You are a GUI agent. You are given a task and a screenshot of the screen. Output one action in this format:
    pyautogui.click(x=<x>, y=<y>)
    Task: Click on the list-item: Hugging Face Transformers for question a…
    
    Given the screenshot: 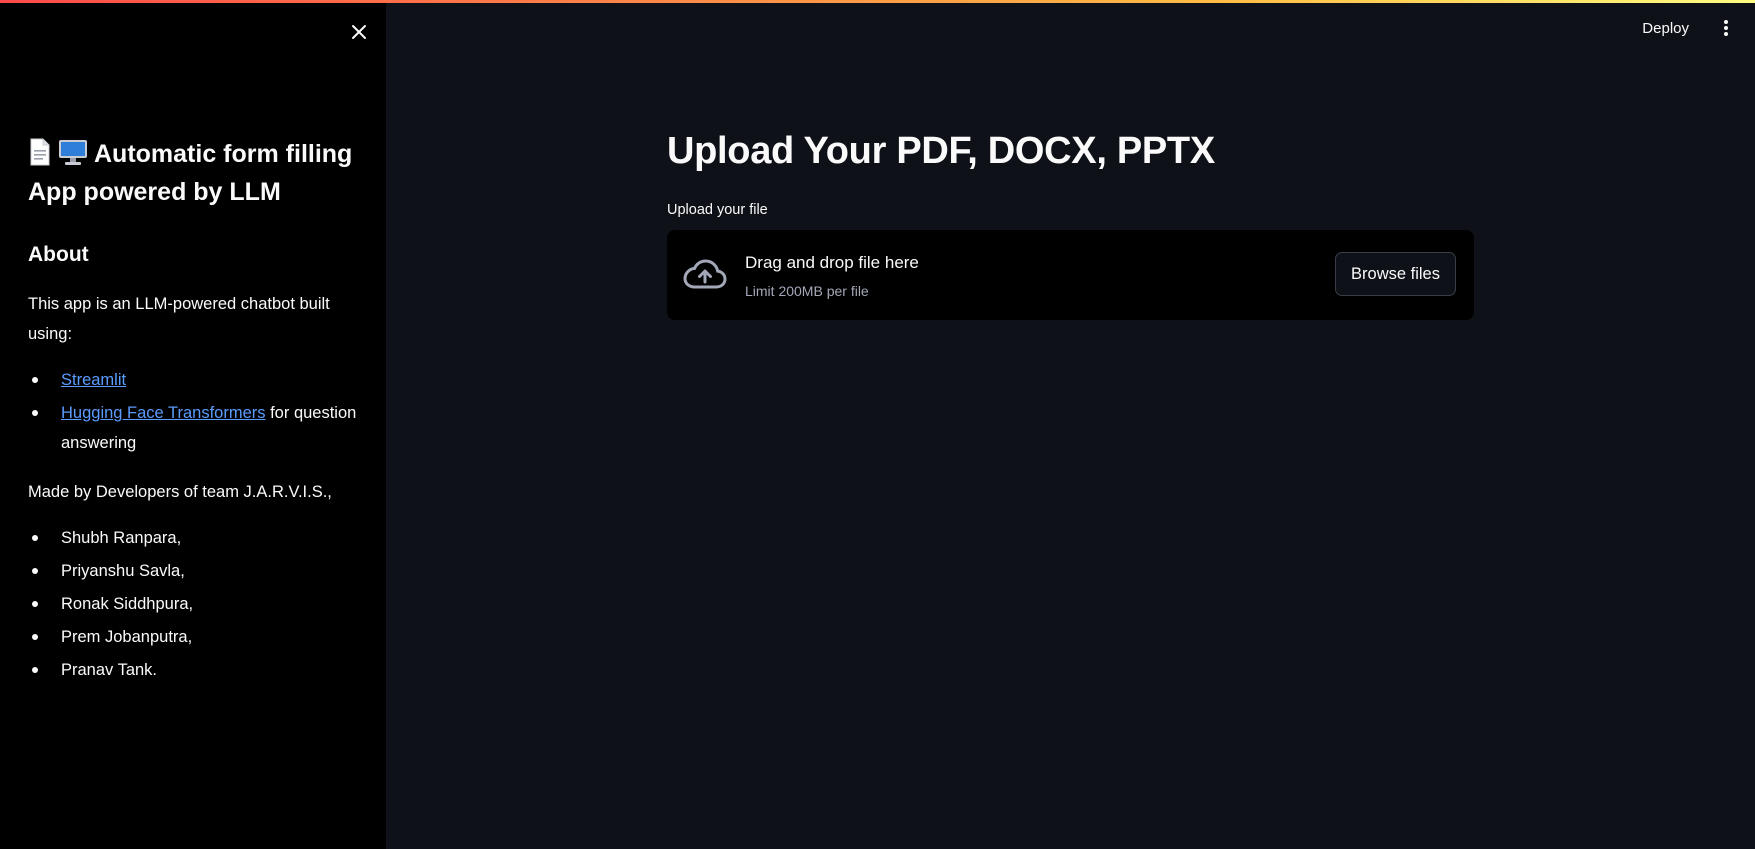 What is the action you would take?
    pyautogui.click(x=193, y=428)
    